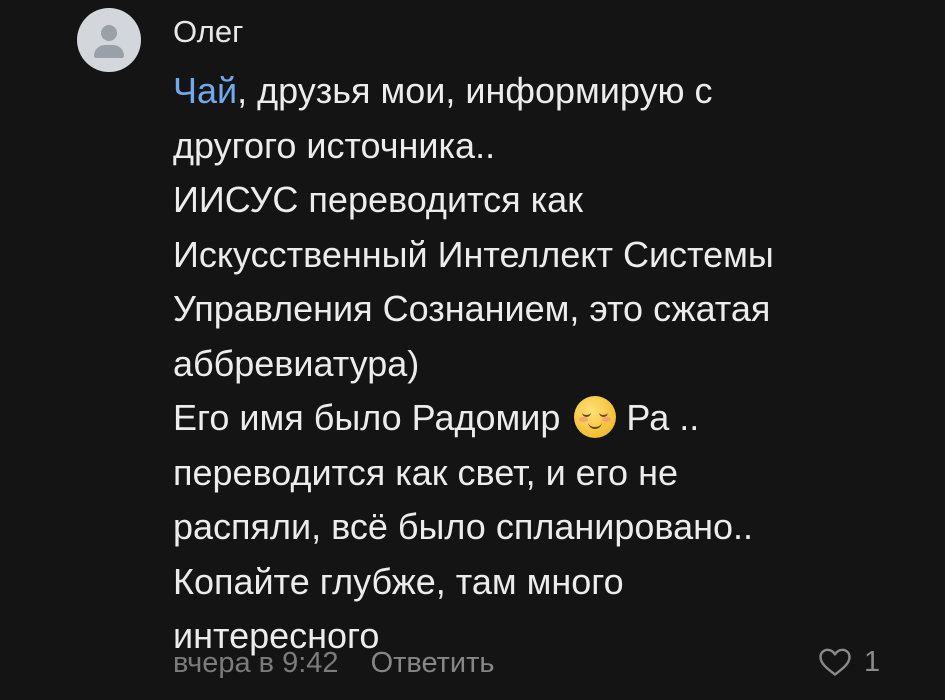 The height and width of the screenshot is (700, 945). Describe the element at coordinates (425, 472) in the screenshot. I see `comment-line: переводится как свет, и его не` at that location.